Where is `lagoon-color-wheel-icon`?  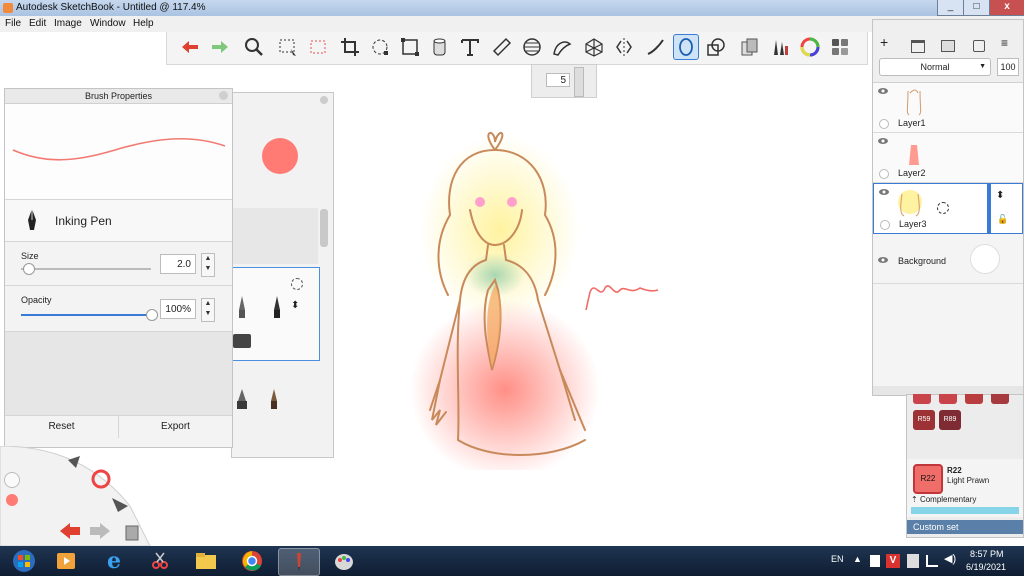 lagoon-color-wheel-icon is located at coordinates (101, 479).